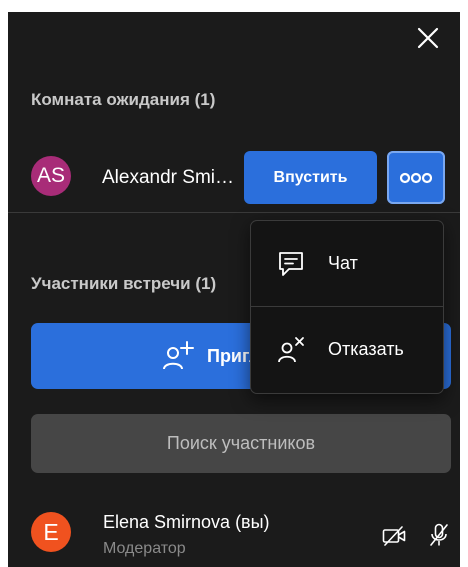  What do you see at coordinates (234, 212) in the screenshot?
I see `section-divider` at bounding box center [234, 212].